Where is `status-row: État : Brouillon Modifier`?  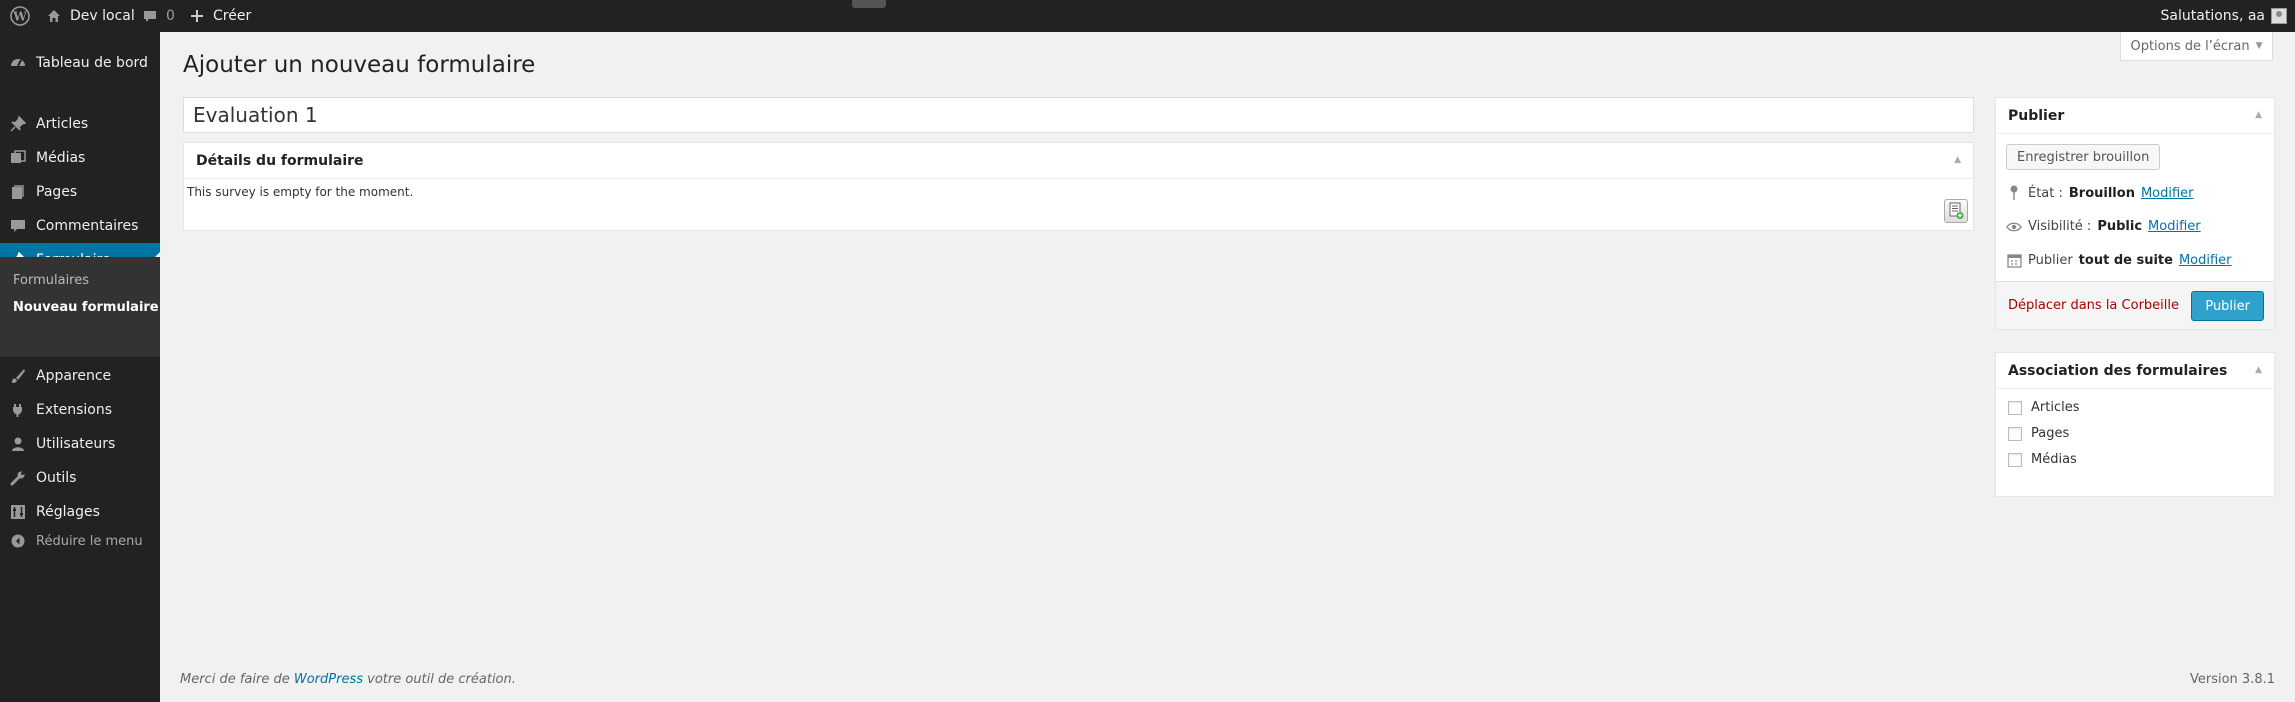 status-row: État : Brouillon Modifier is located at coordinates (2100, 193).